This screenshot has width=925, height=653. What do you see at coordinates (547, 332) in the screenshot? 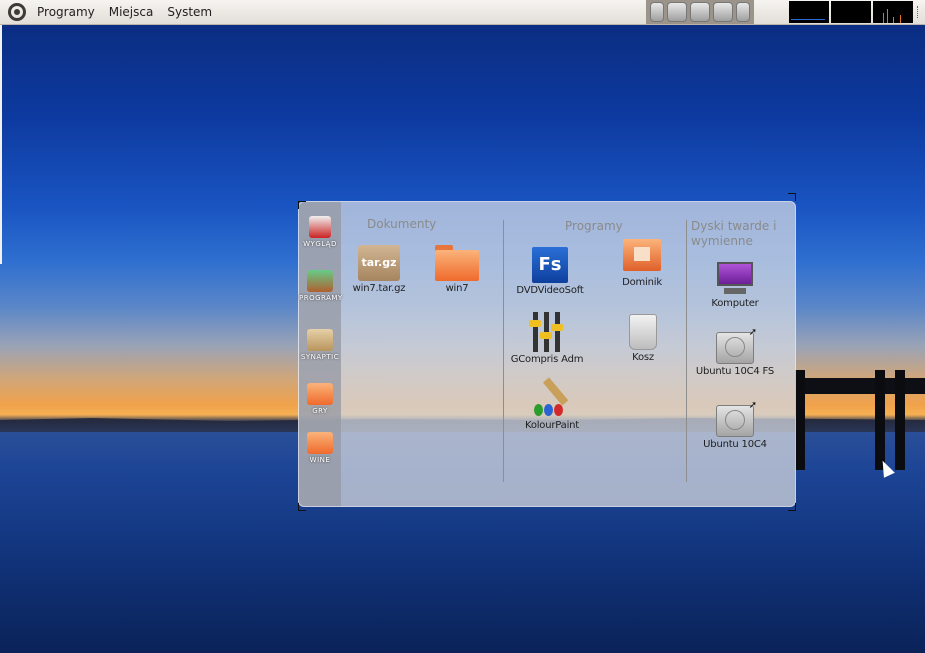
I see `gcompris-admin-icon` at bounding box center [547, 332].